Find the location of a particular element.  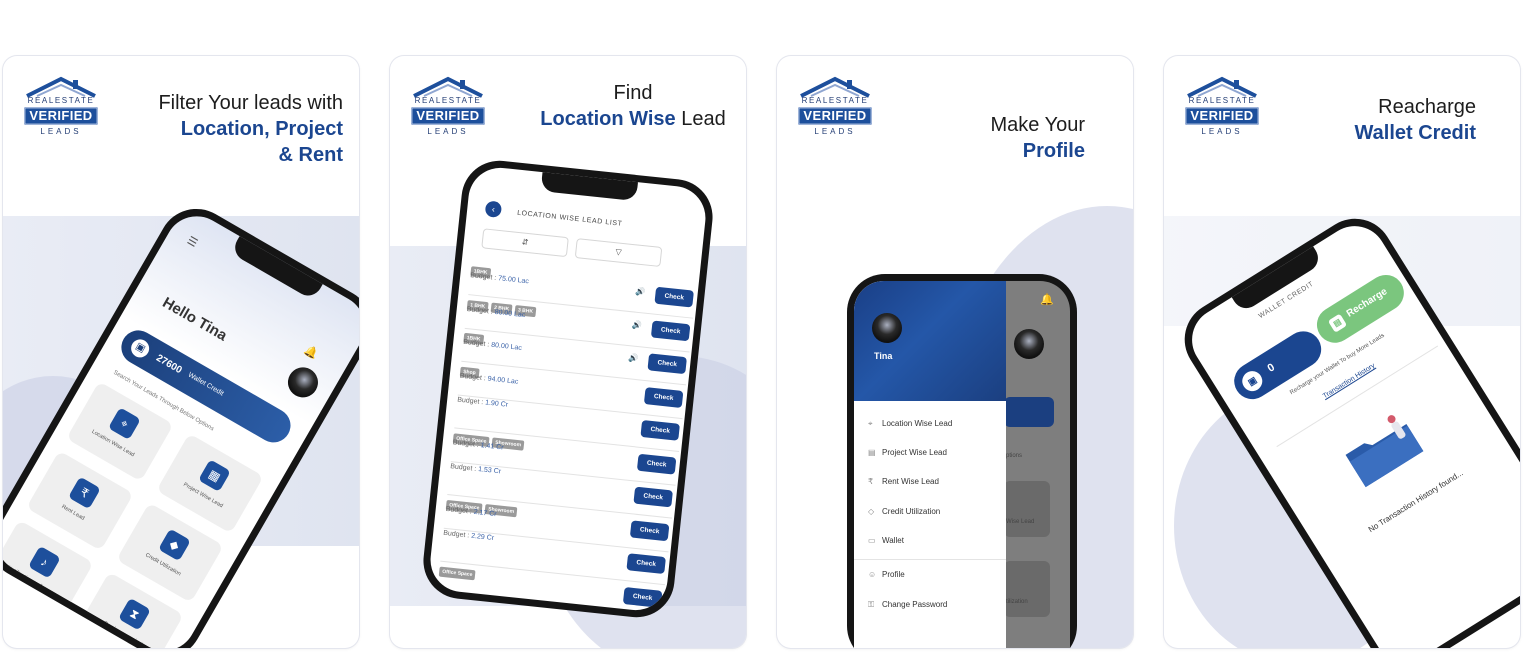

wallet-balance-pill: ▣ 0 is located at coordinates (1277, 365).